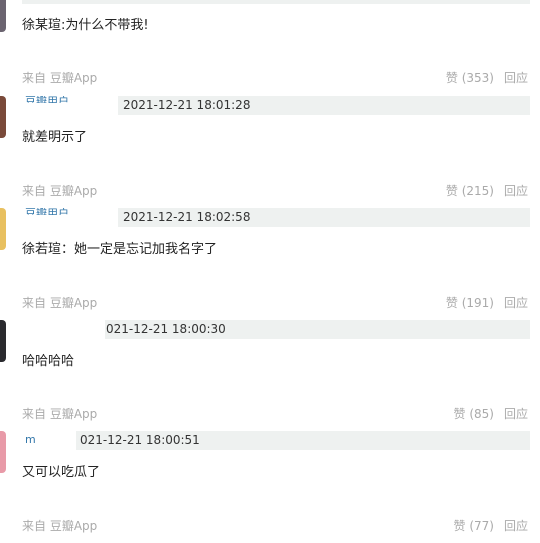  I want to click on comment-time: 2021-12-21 18:01:28, so click(187, 105).